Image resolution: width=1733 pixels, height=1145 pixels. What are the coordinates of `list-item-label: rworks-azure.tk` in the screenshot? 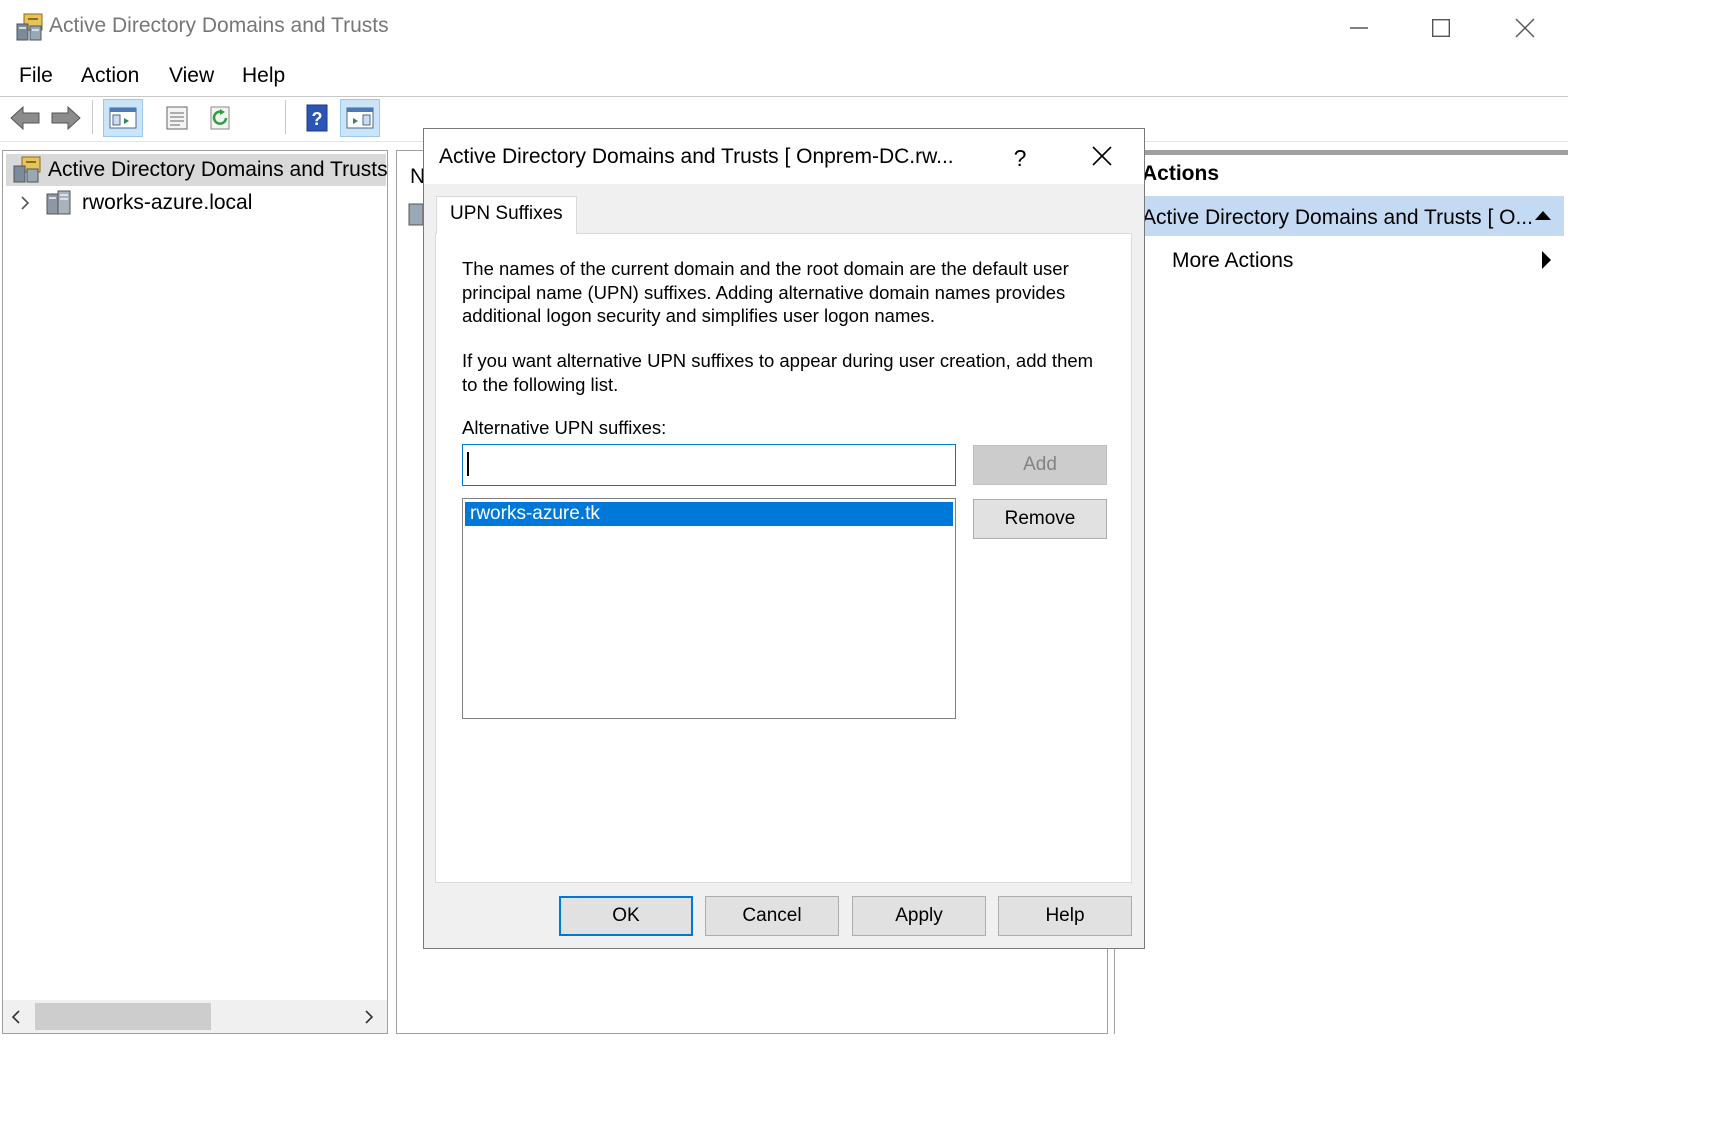 It's located at (535, 514).